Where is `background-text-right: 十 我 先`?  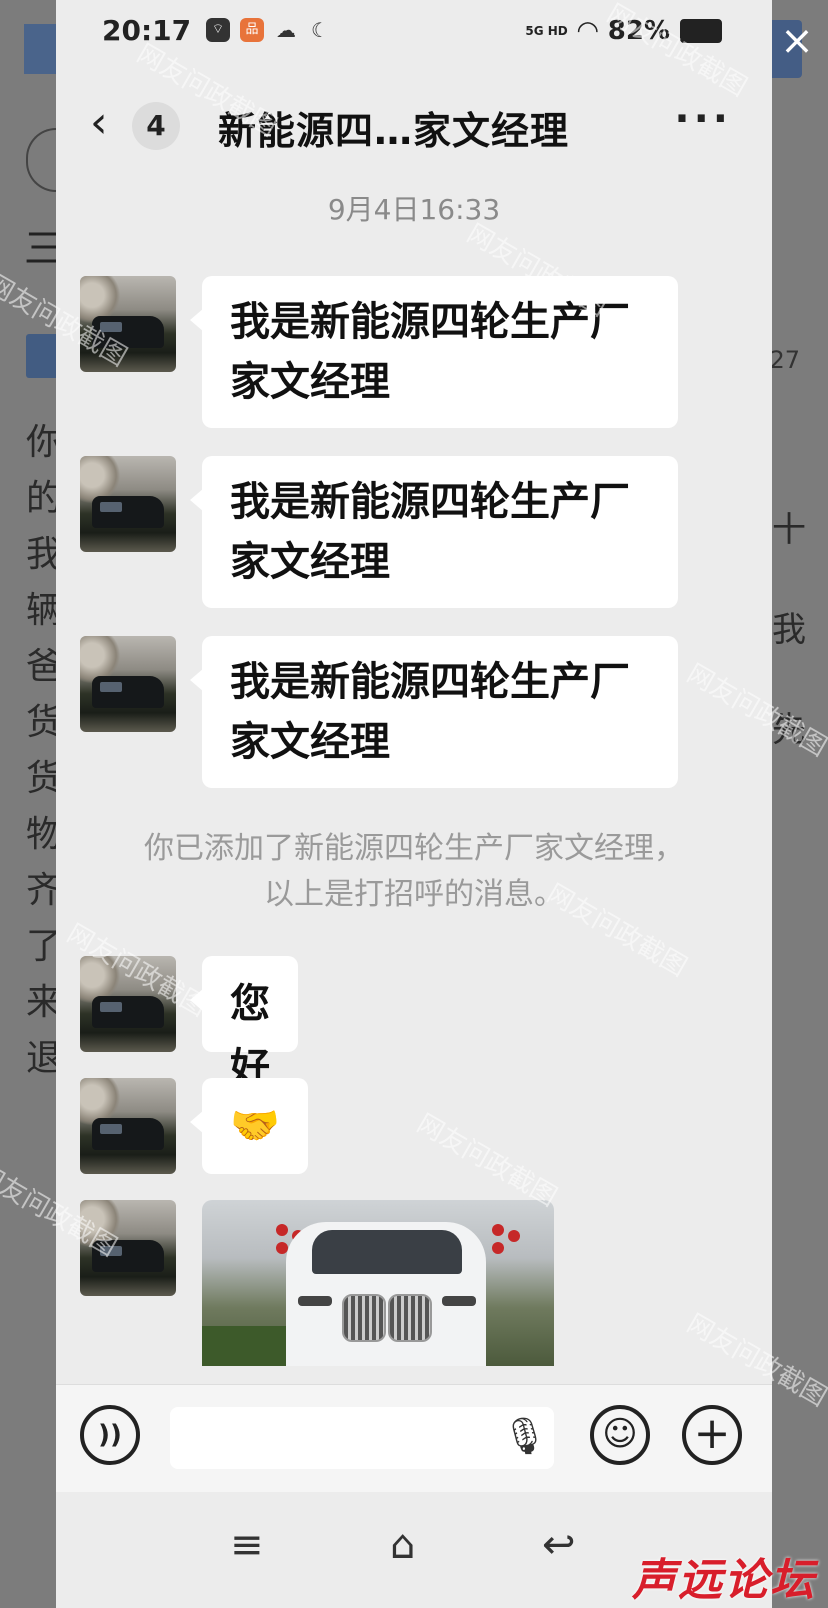 background-text-right: 十 我 先 is located at coordinates (789, 630).